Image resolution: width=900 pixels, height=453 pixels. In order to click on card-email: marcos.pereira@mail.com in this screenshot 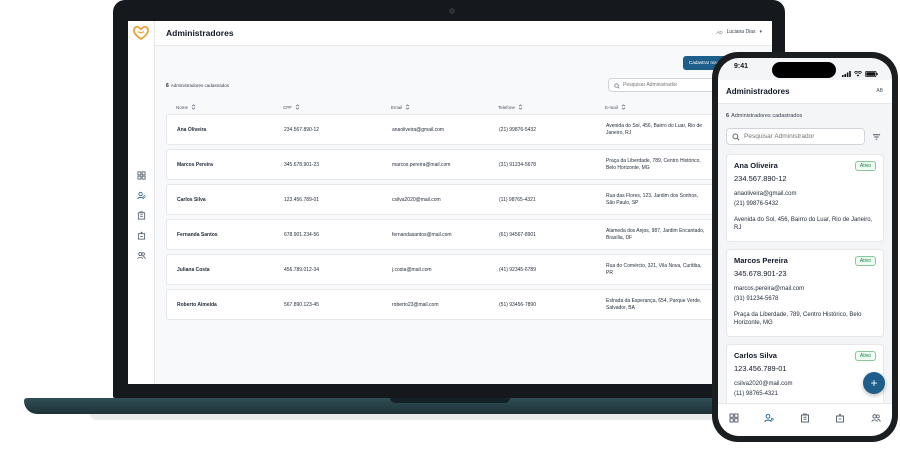, I will do `click(769, 289)`.